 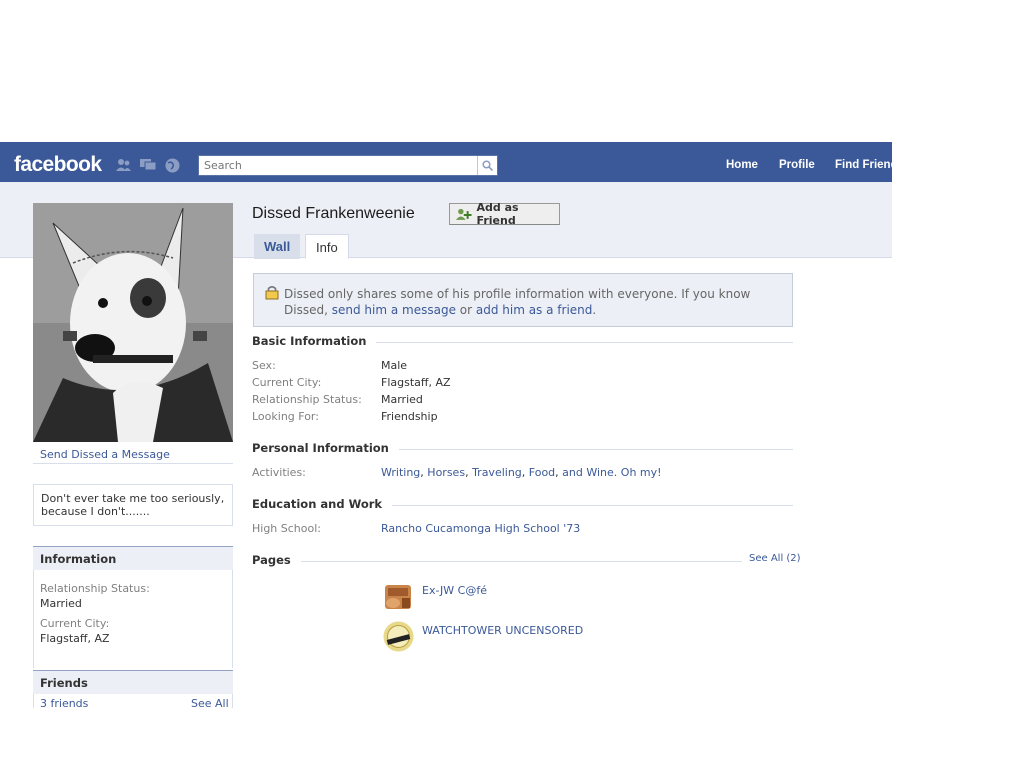 I want to click on high-school-link: Rancho Cucamonga High School '73, so click(x=480, y=528).